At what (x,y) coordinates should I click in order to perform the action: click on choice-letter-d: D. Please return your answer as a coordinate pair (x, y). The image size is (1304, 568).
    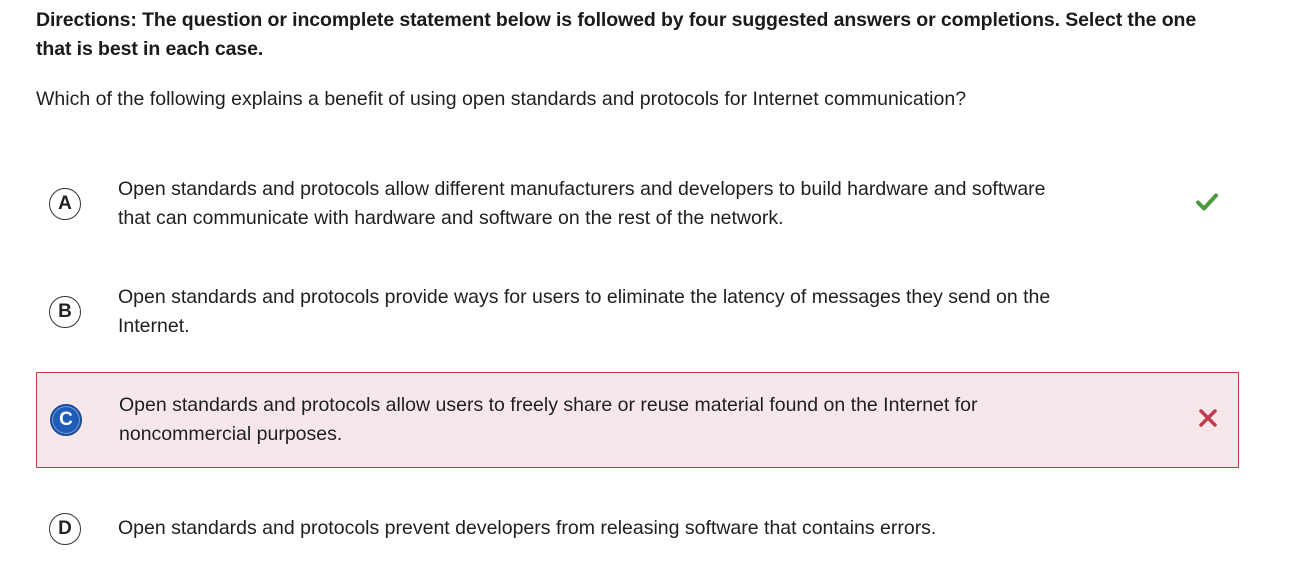
    Looking at the image, I should click on (65, 529).